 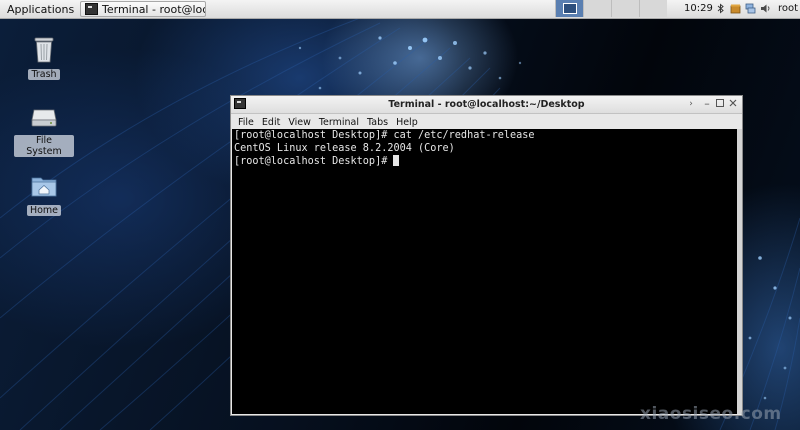 What do you see at coordinates (44, 118) in the screenshot?
I see `hard-drive-icon` at bounding box center [44, 118].